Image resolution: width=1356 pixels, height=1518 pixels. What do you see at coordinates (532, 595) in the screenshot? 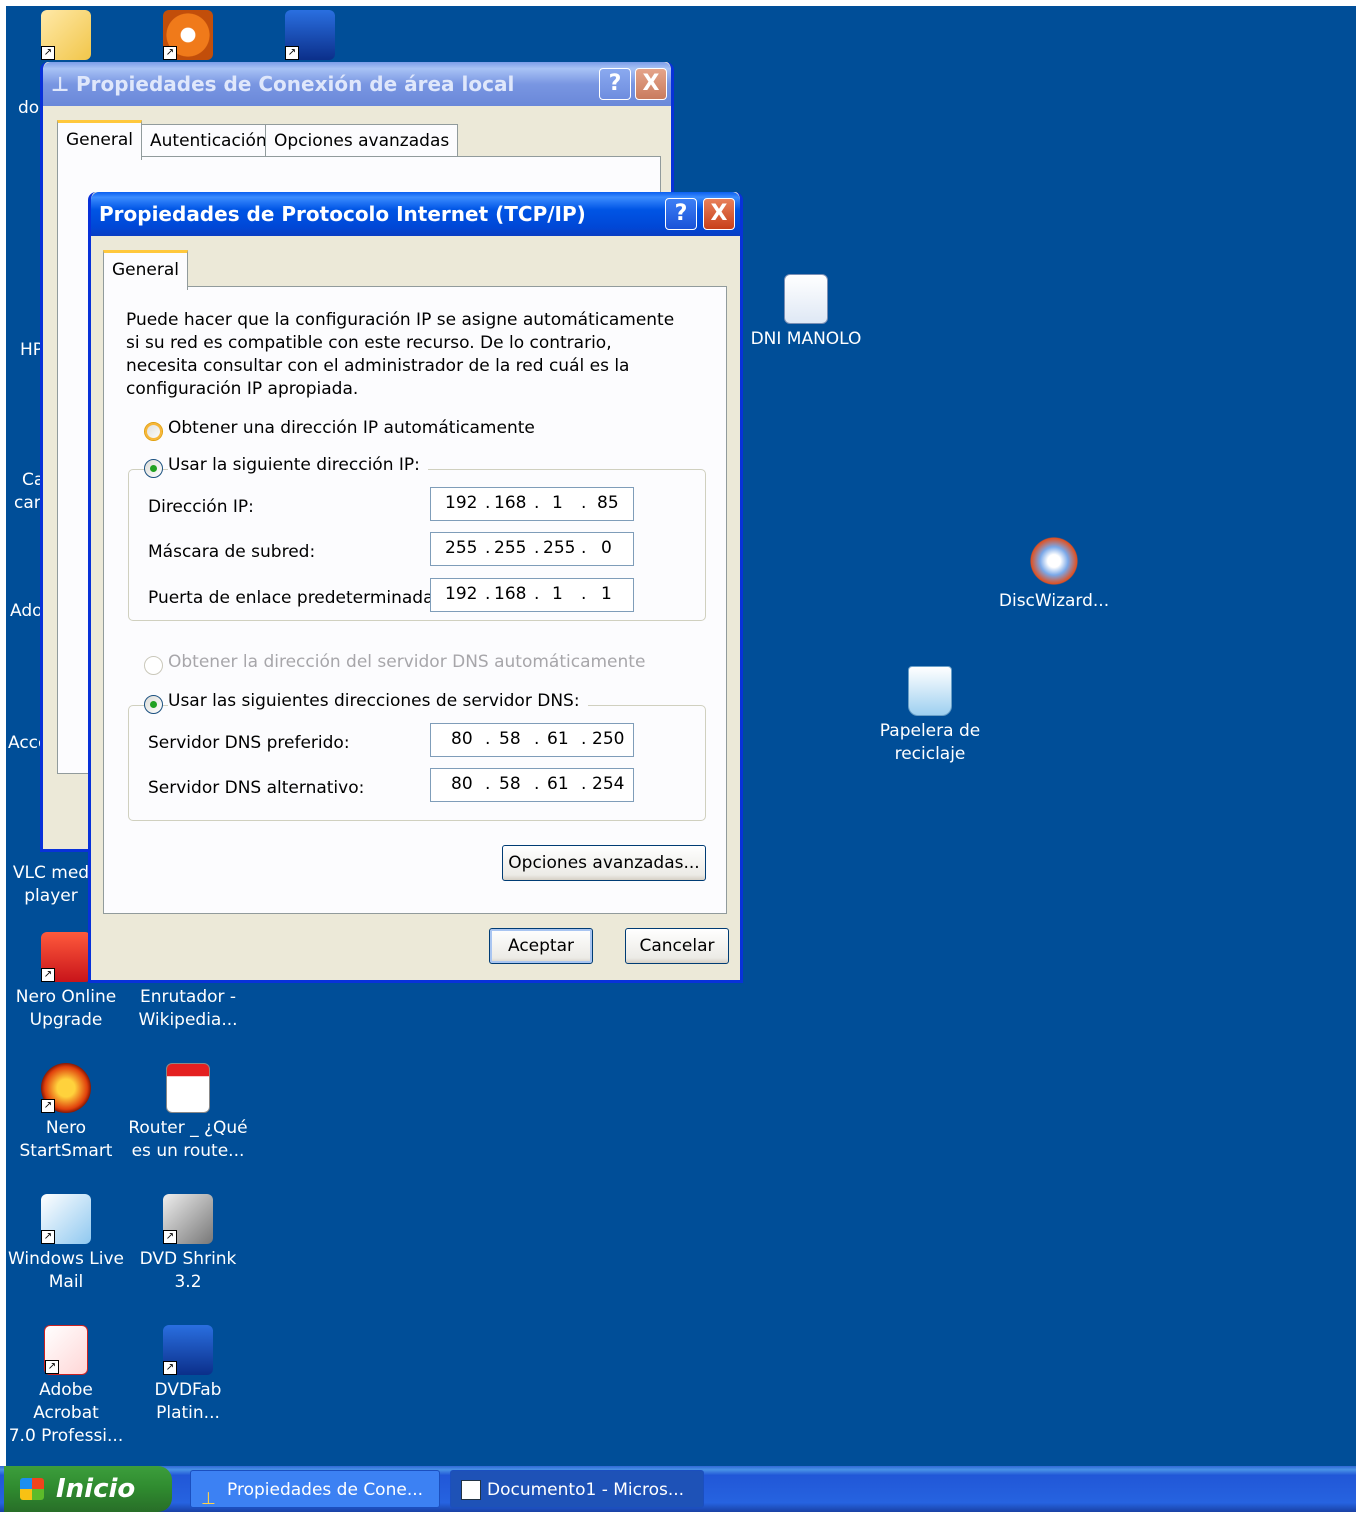
I see `gateway-field: 192. 168. 1. 1` at bounding box center [532, 595].